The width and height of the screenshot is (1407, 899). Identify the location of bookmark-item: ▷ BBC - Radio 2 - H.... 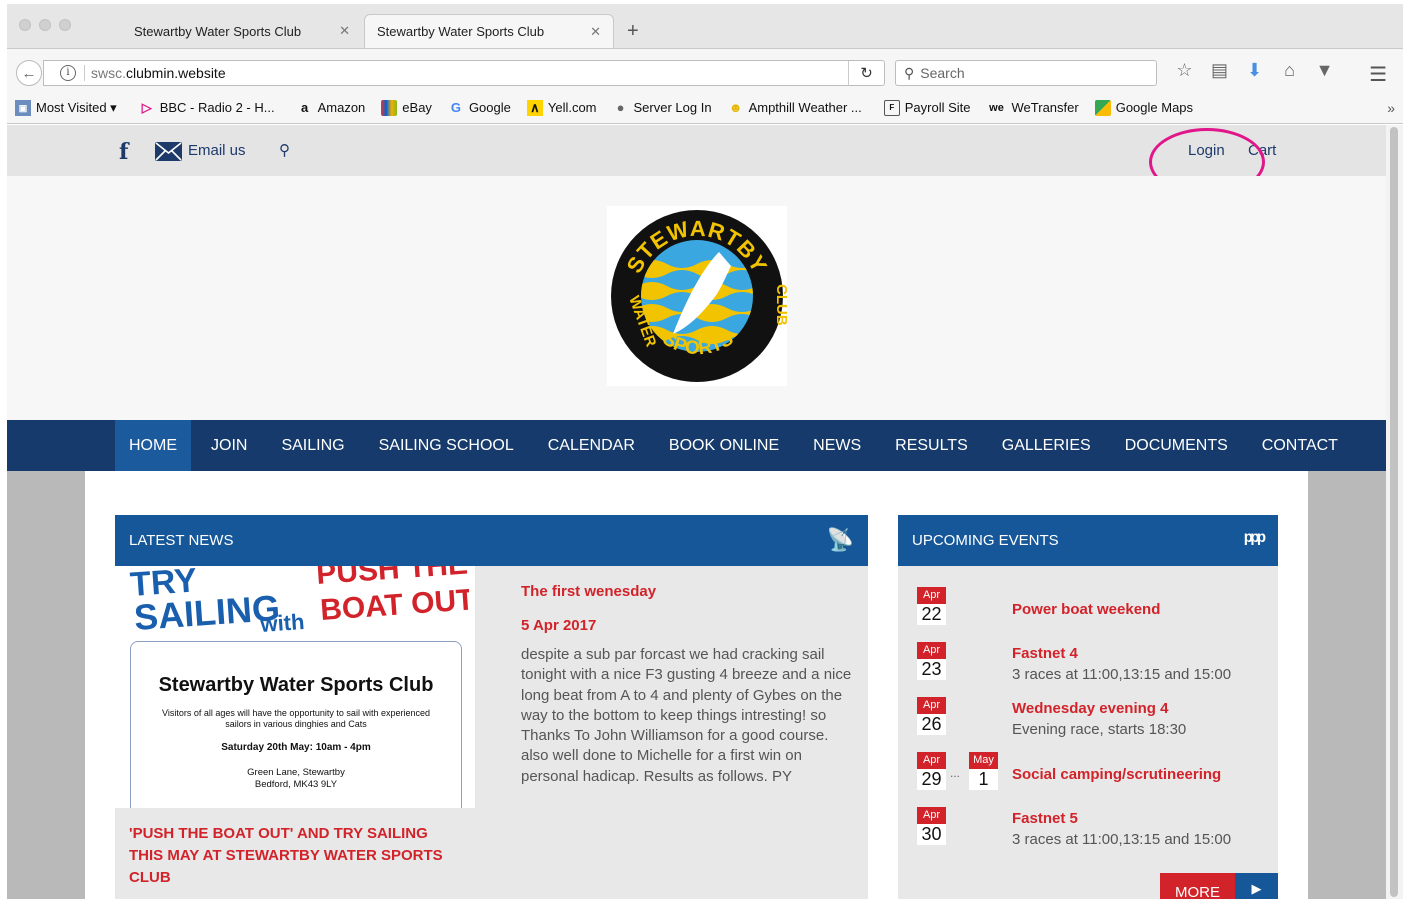
(207, 108).